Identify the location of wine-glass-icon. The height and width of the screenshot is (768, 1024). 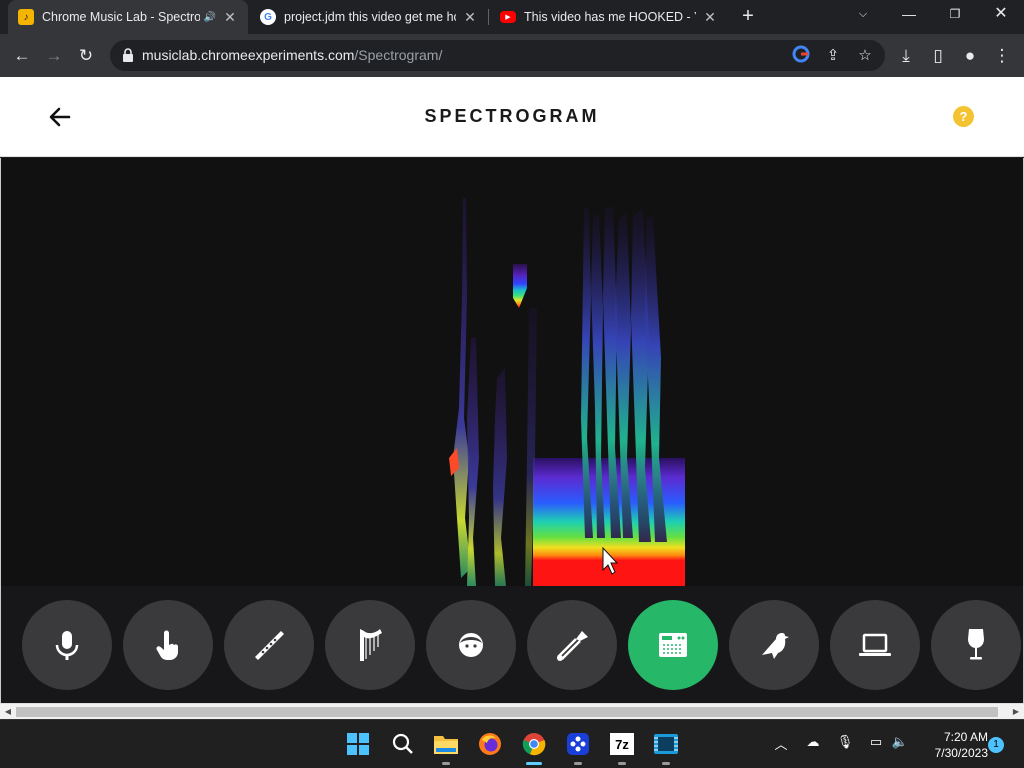
(976, 644).